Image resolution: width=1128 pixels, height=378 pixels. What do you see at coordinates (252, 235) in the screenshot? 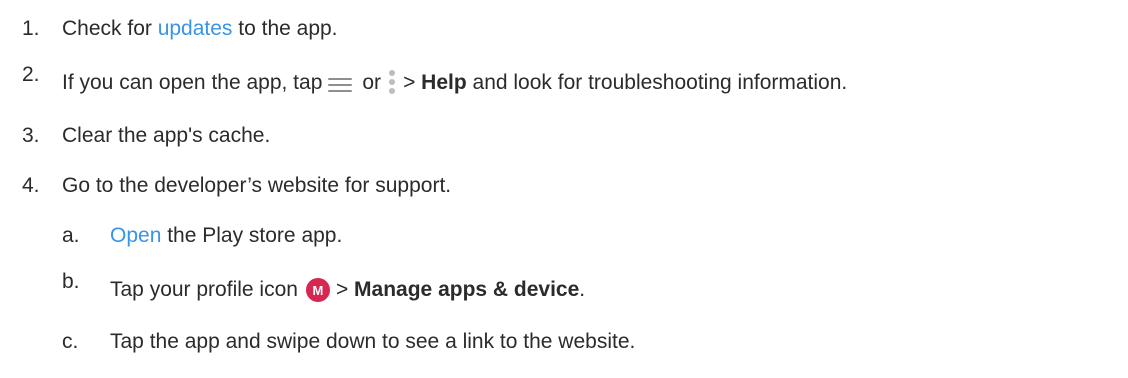
I see `substep-text-post: the Play store app.` at bounding box center [252, 235].